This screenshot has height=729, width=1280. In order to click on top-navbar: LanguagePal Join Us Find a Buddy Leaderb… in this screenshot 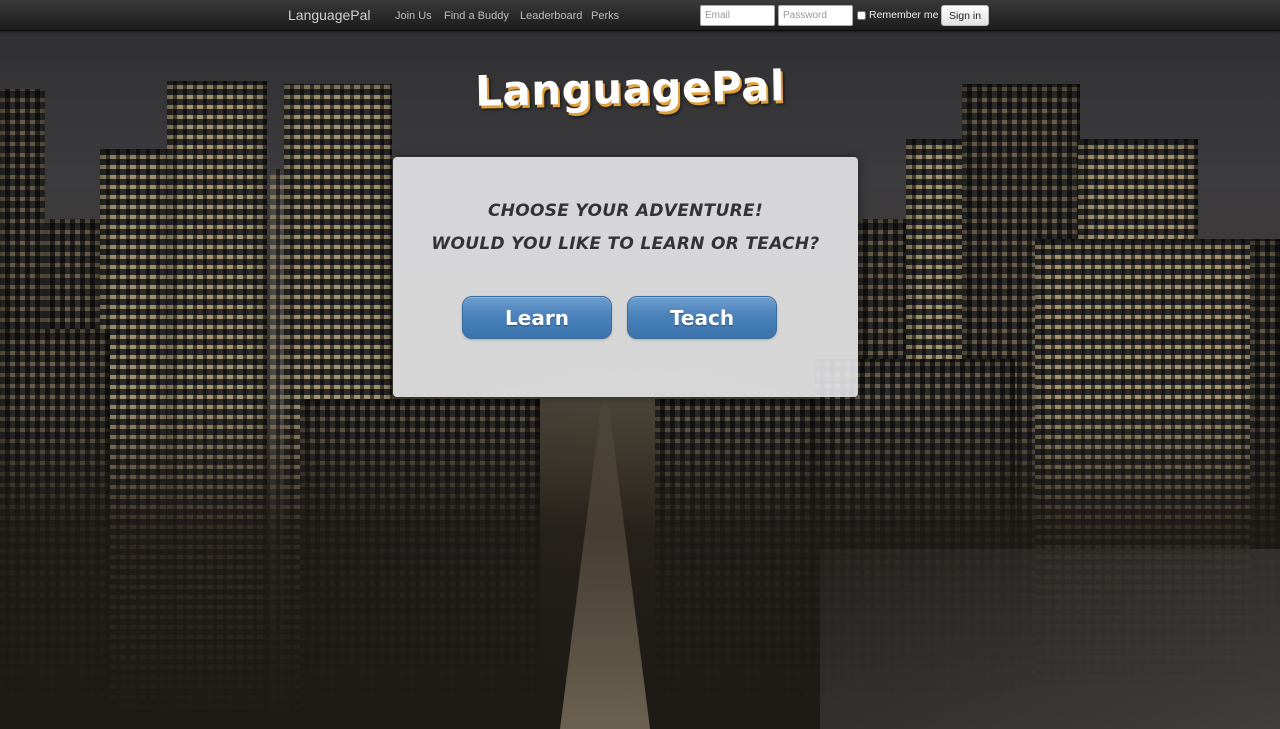, I will do `click(640, 15)`.